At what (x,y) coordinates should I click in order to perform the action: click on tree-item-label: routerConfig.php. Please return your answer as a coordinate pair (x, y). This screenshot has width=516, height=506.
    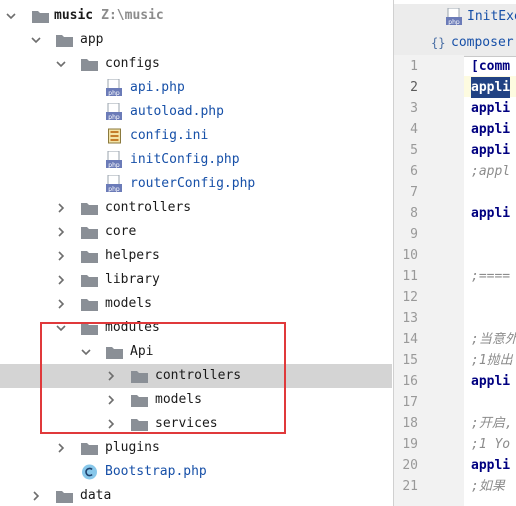
    Looking at the image, I should click on (193, 183).